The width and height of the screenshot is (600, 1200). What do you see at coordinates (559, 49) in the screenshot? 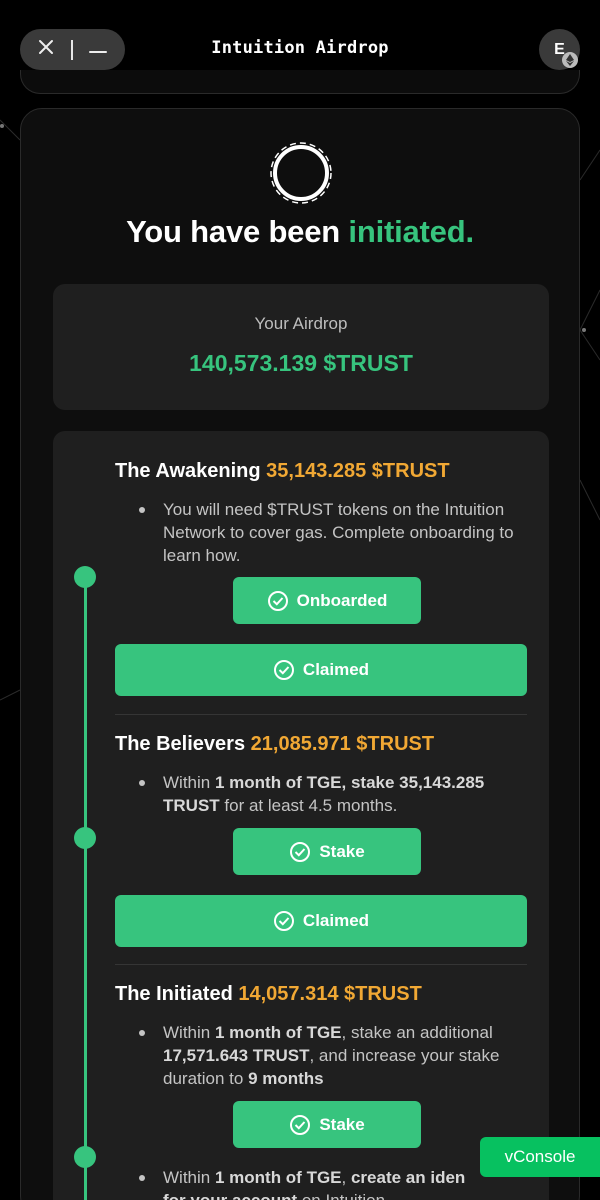
I see `avatar: E` at bounding box center [559, 49].